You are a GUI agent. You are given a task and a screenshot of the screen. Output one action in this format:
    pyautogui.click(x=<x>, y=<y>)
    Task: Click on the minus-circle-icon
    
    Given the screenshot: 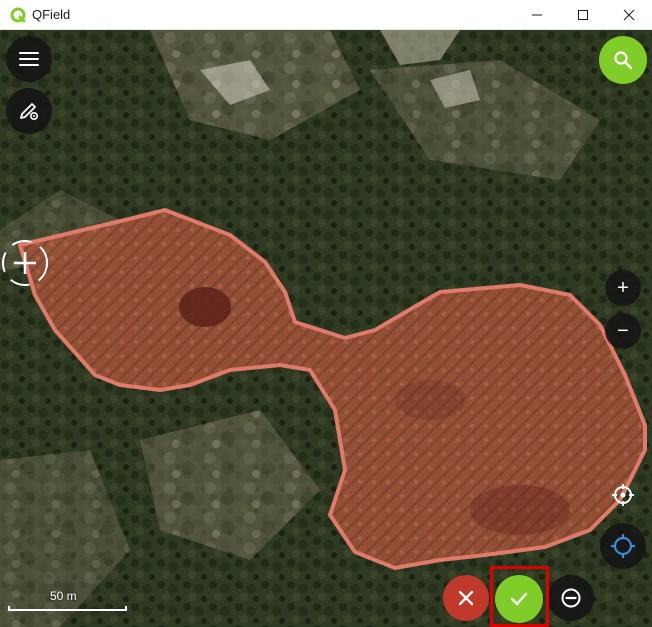 What is the action you would take?
    pyautogui.click(x=571, y=598)
    